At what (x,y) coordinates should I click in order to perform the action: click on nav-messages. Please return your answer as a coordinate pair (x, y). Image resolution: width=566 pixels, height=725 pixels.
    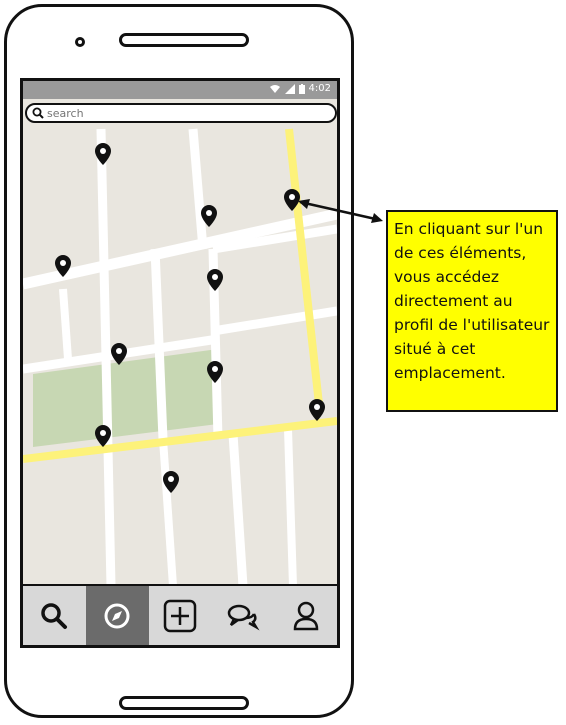
    Looking at the image, I should click on (242, 615).